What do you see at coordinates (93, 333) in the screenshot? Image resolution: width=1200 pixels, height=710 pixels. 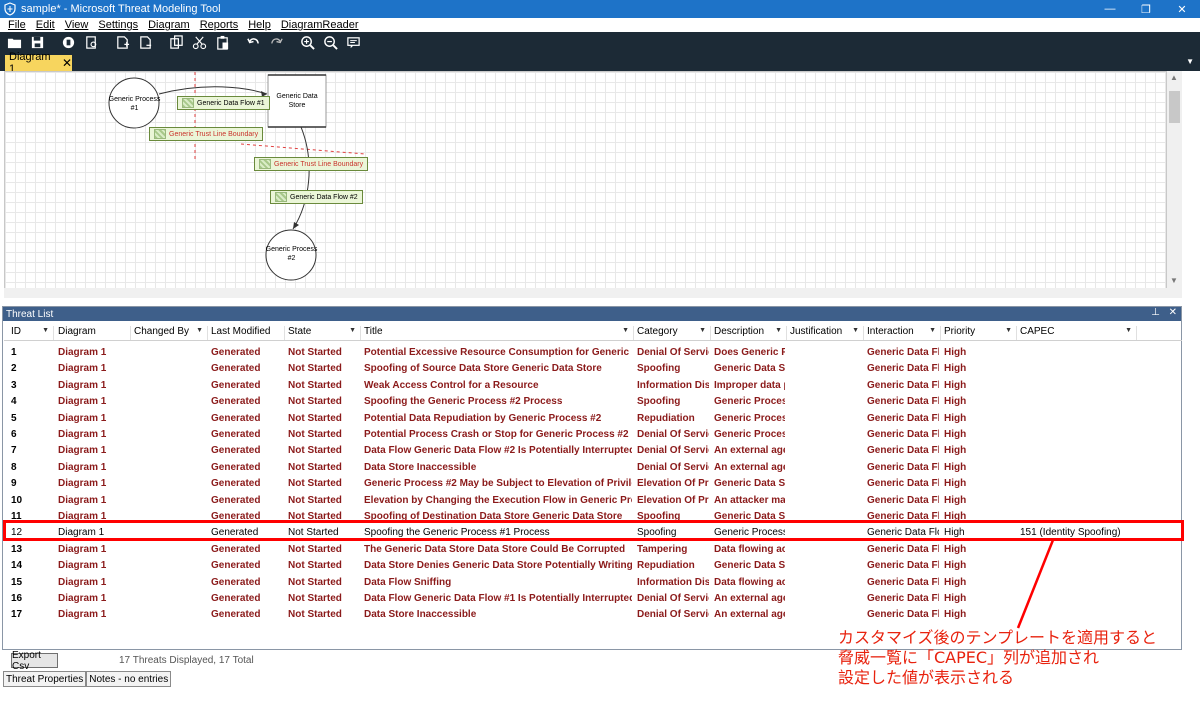 I see `column-header-diagram: Diagram` at bounding box center [93, 333].